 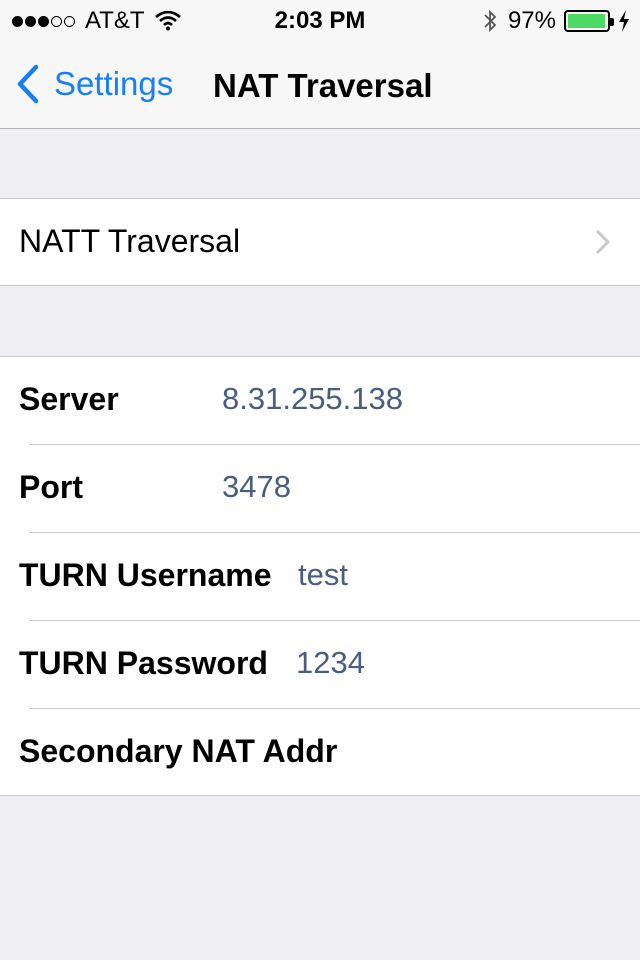 I want to click on natt-traversal-label: NATT Traversal, so click(x=130, y=241).